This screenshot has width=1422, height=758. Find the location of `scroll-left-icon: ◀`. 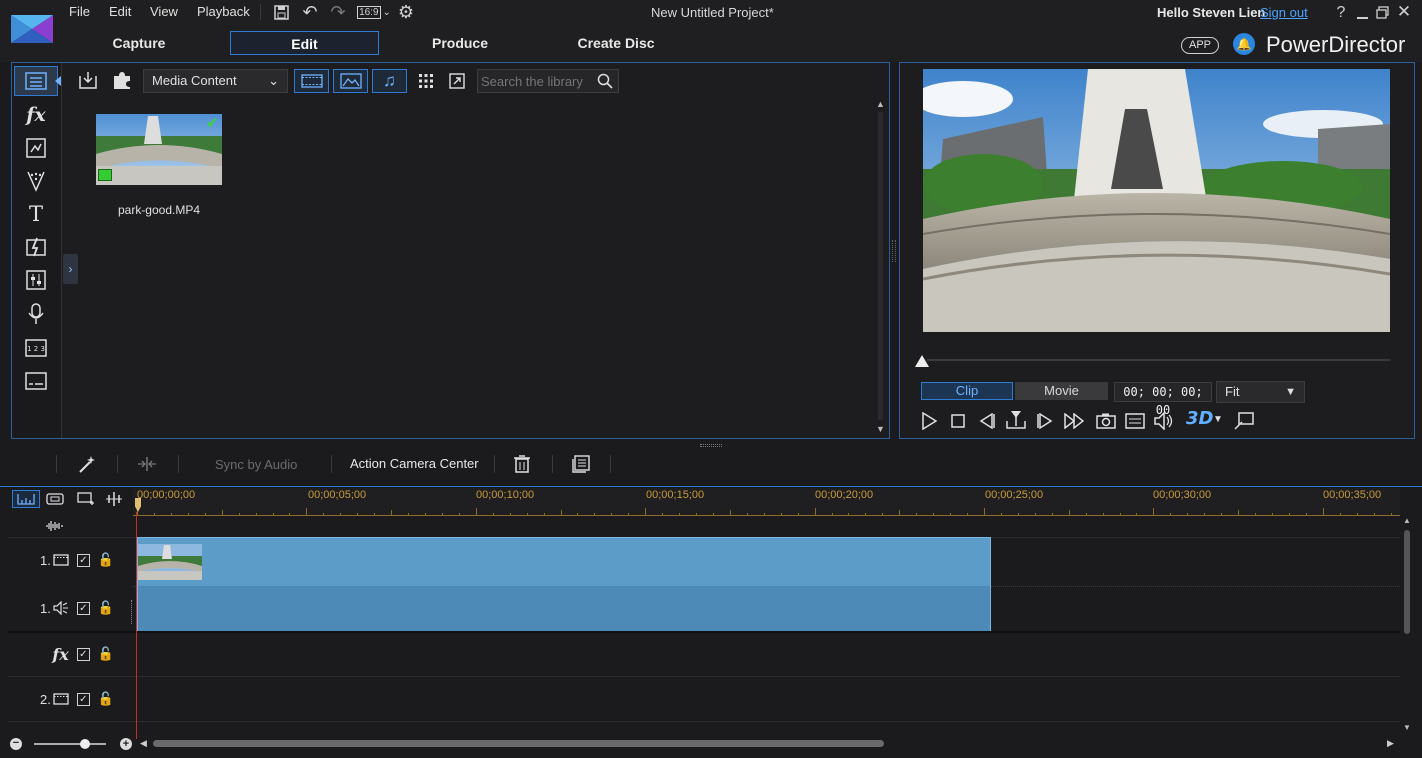

scroll-left-icon: ◀ is located at coordinates (143, 743).